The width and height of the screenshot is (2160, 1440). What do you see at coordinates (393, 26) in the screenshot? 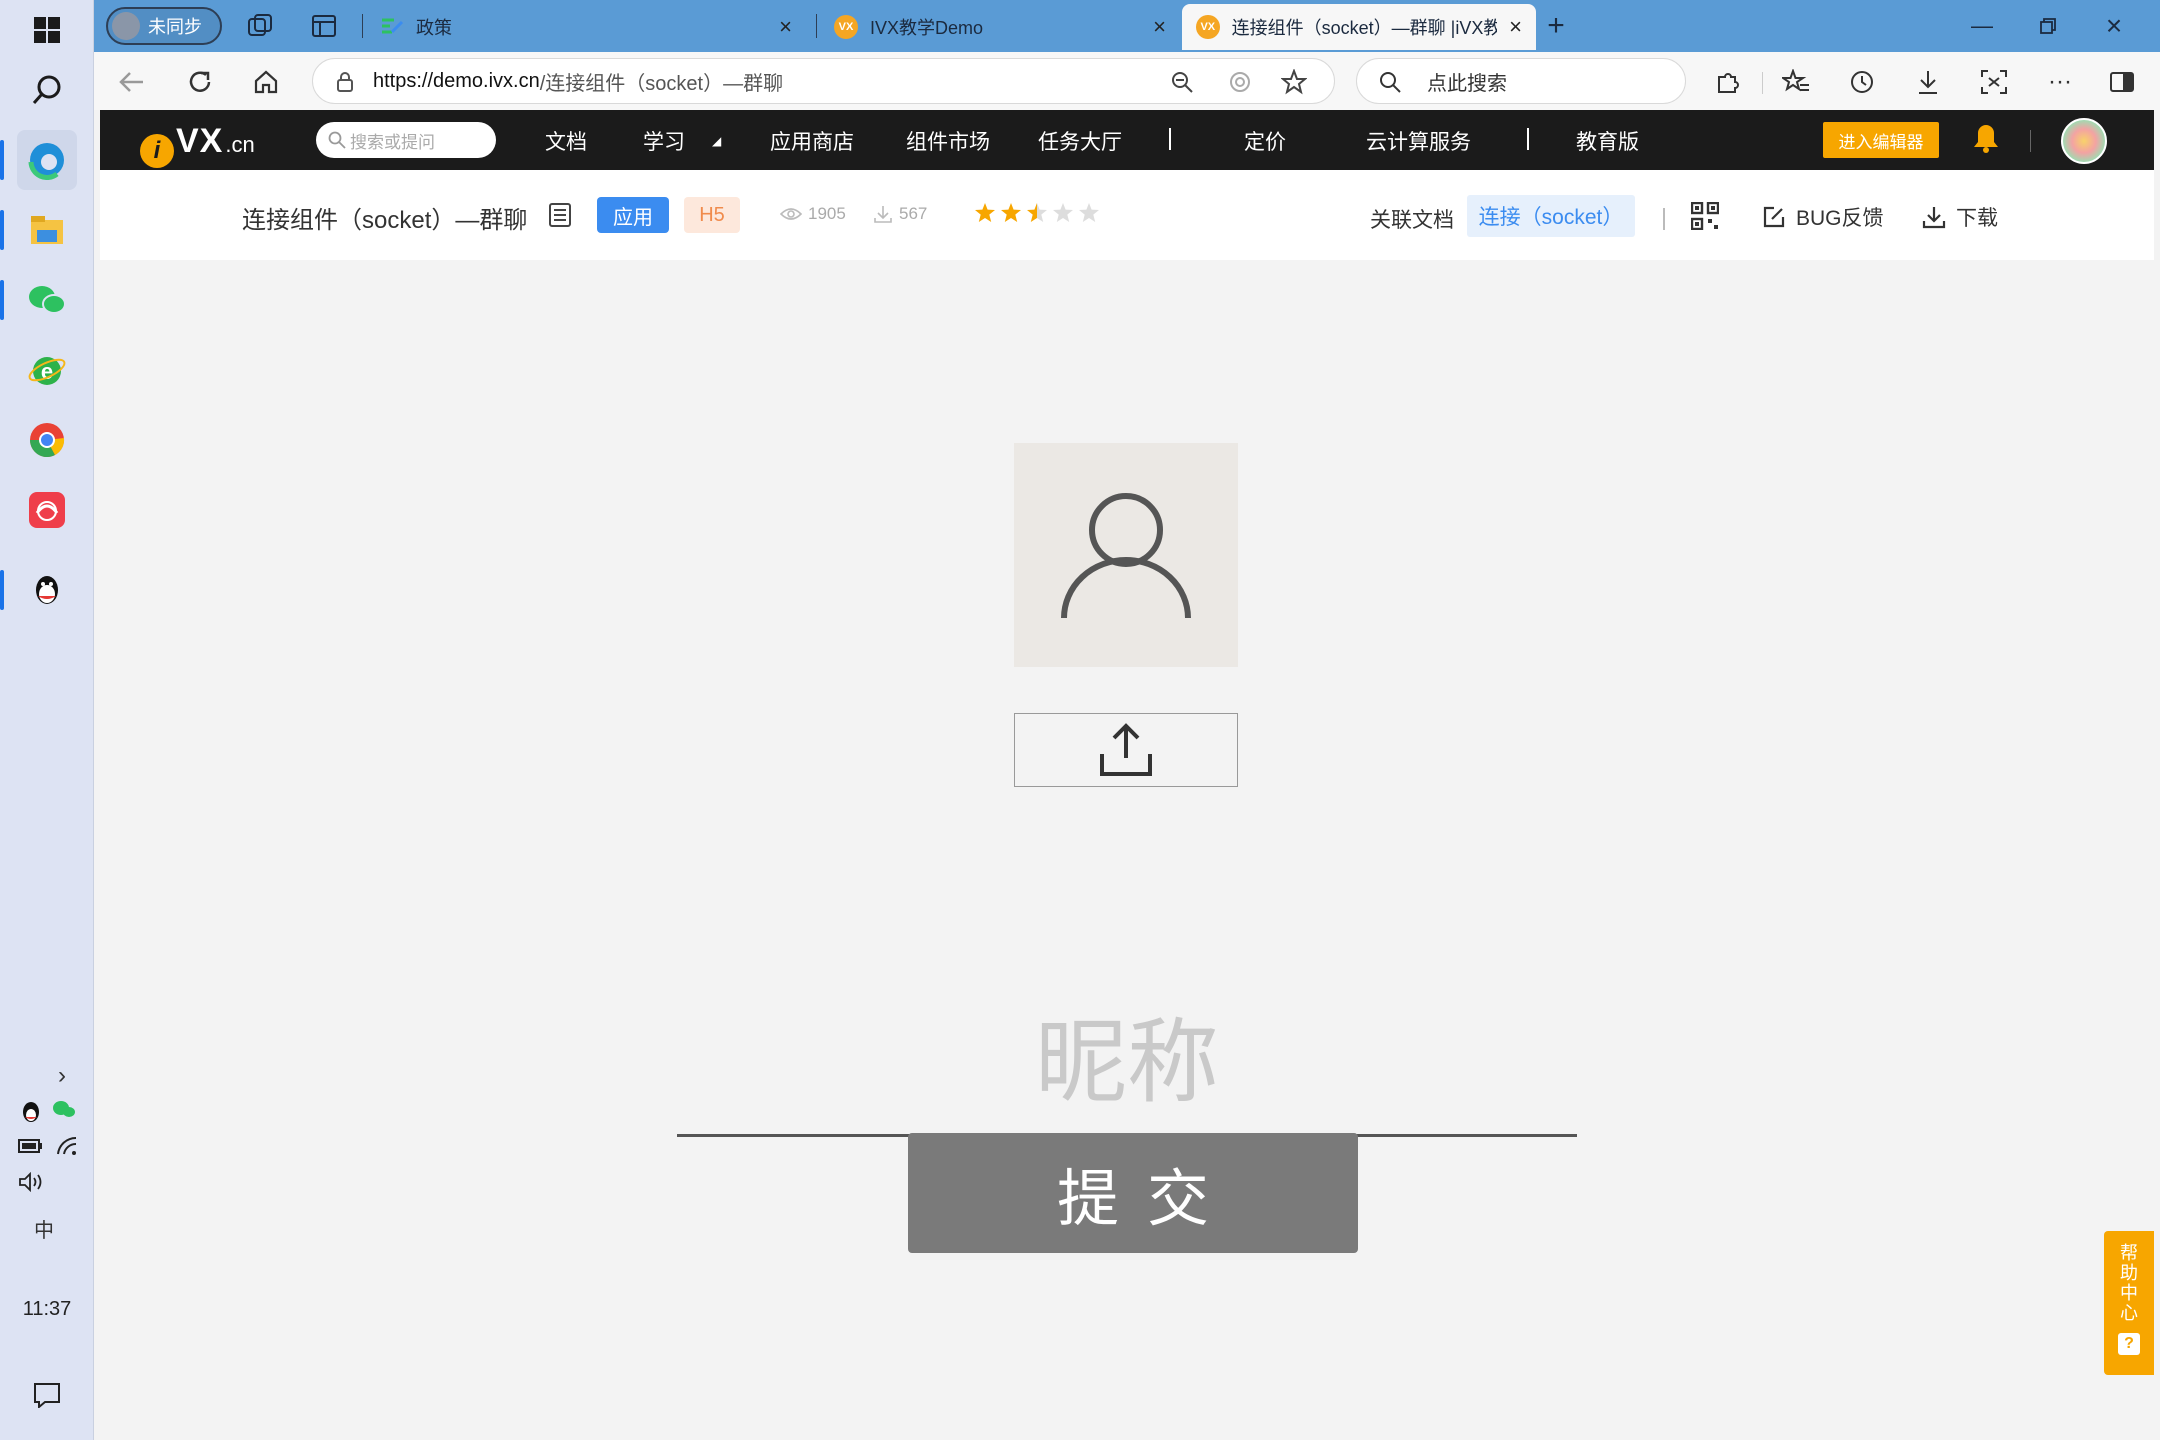
I see `policy-favicon-icon` at bounding box center [393, 26].